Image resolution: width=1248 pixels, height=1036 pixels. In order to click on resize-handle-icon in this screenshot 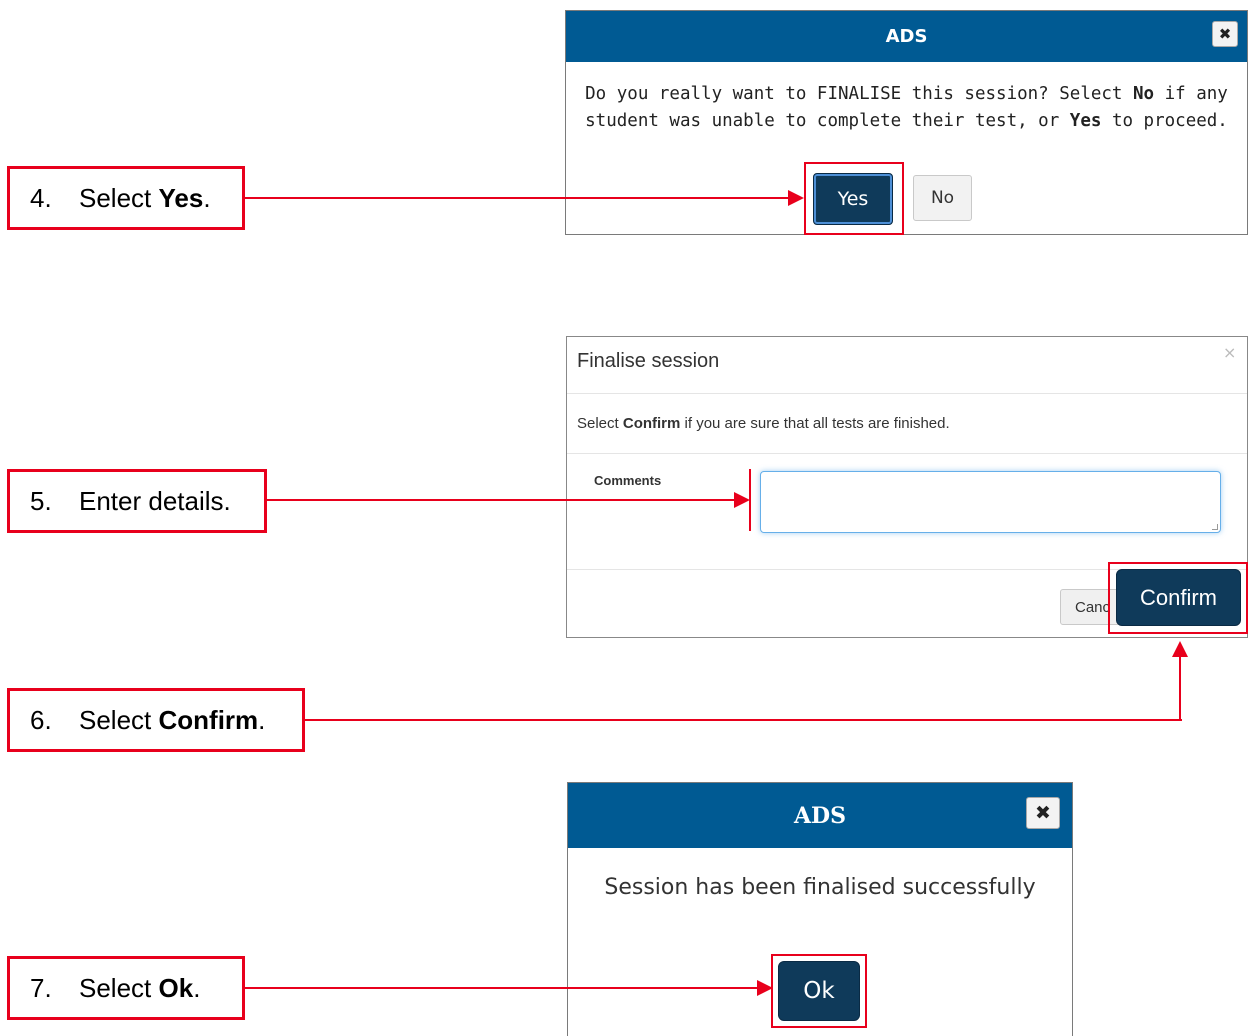, I will do `click(1215, 527)`.